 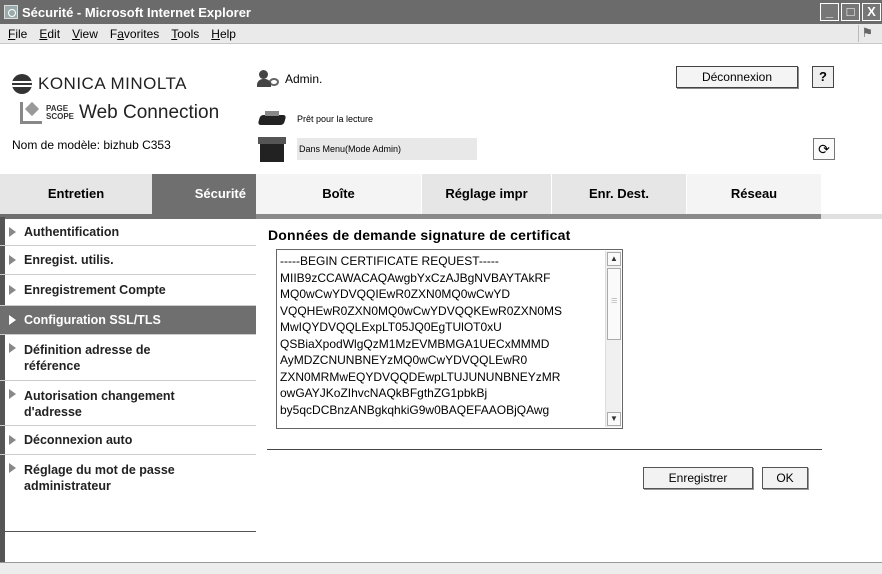 I want to click on sidebar-item-enregistrement-compte: Enregistrement Compte, so click(x=128, y=290).